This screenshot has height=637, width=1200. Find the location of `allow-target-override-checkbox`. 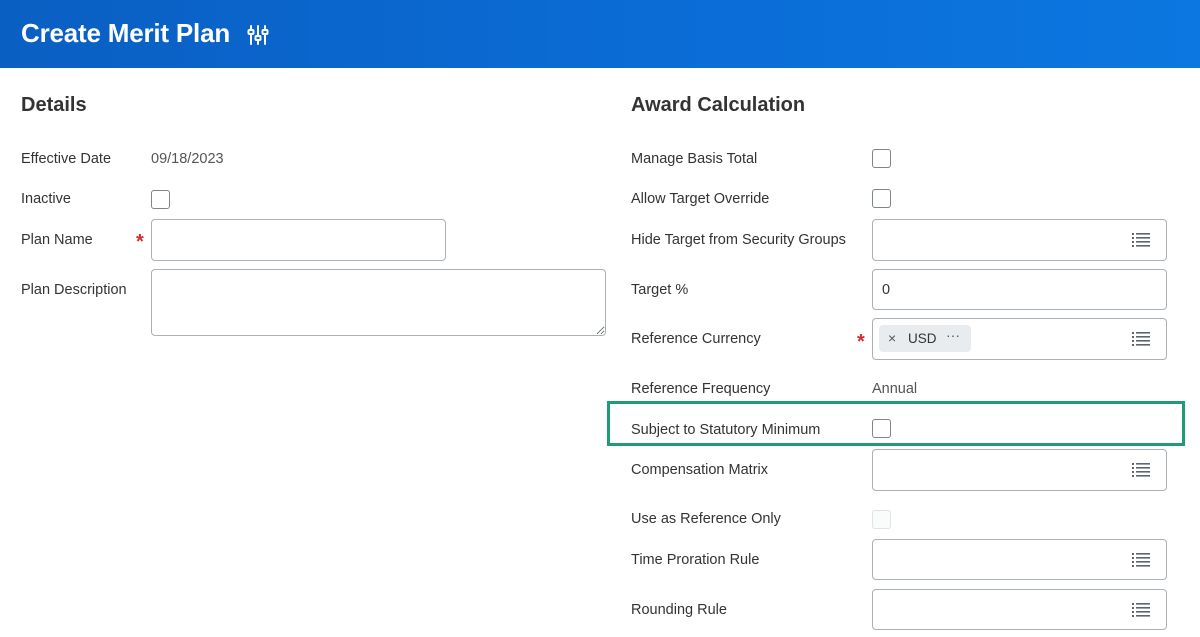

allow-target-override-checkbox is located at coordinates (881, 198).